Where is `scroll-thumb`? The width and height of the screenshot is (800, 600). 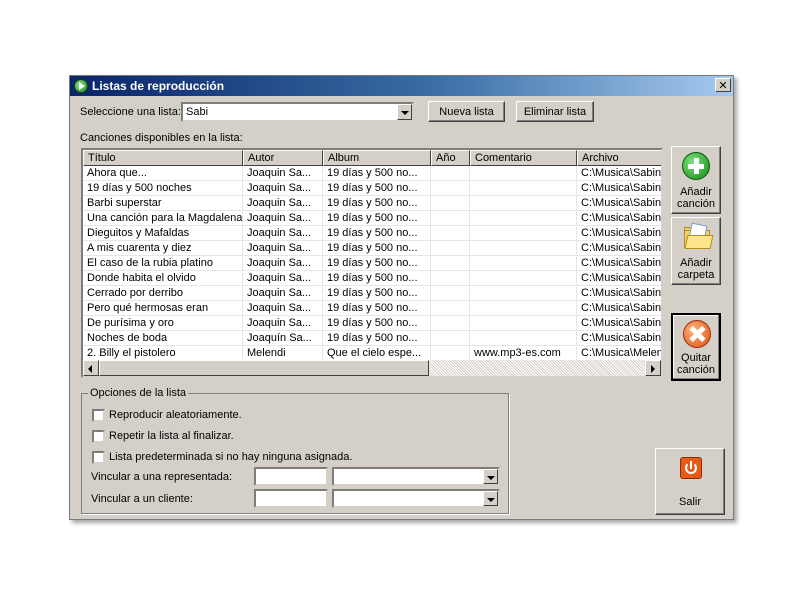 scroll-thumb is located at coordinates (264, 368).